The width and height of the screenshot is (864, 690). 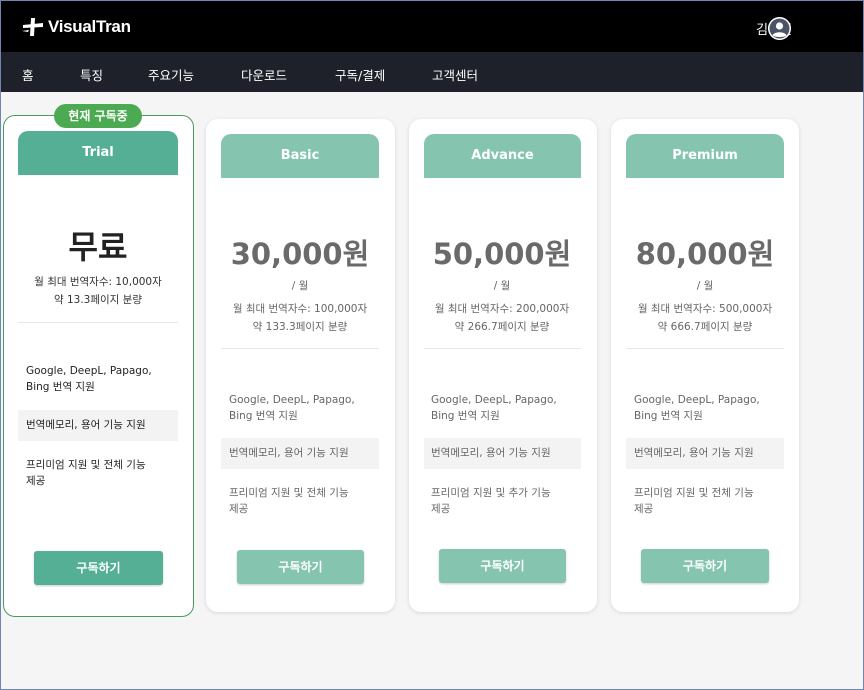 What do you see at coordinates (502, 254) in the screenshot?
I see `plan-price-advance: 50,000원` at bounding box center [502, 254].